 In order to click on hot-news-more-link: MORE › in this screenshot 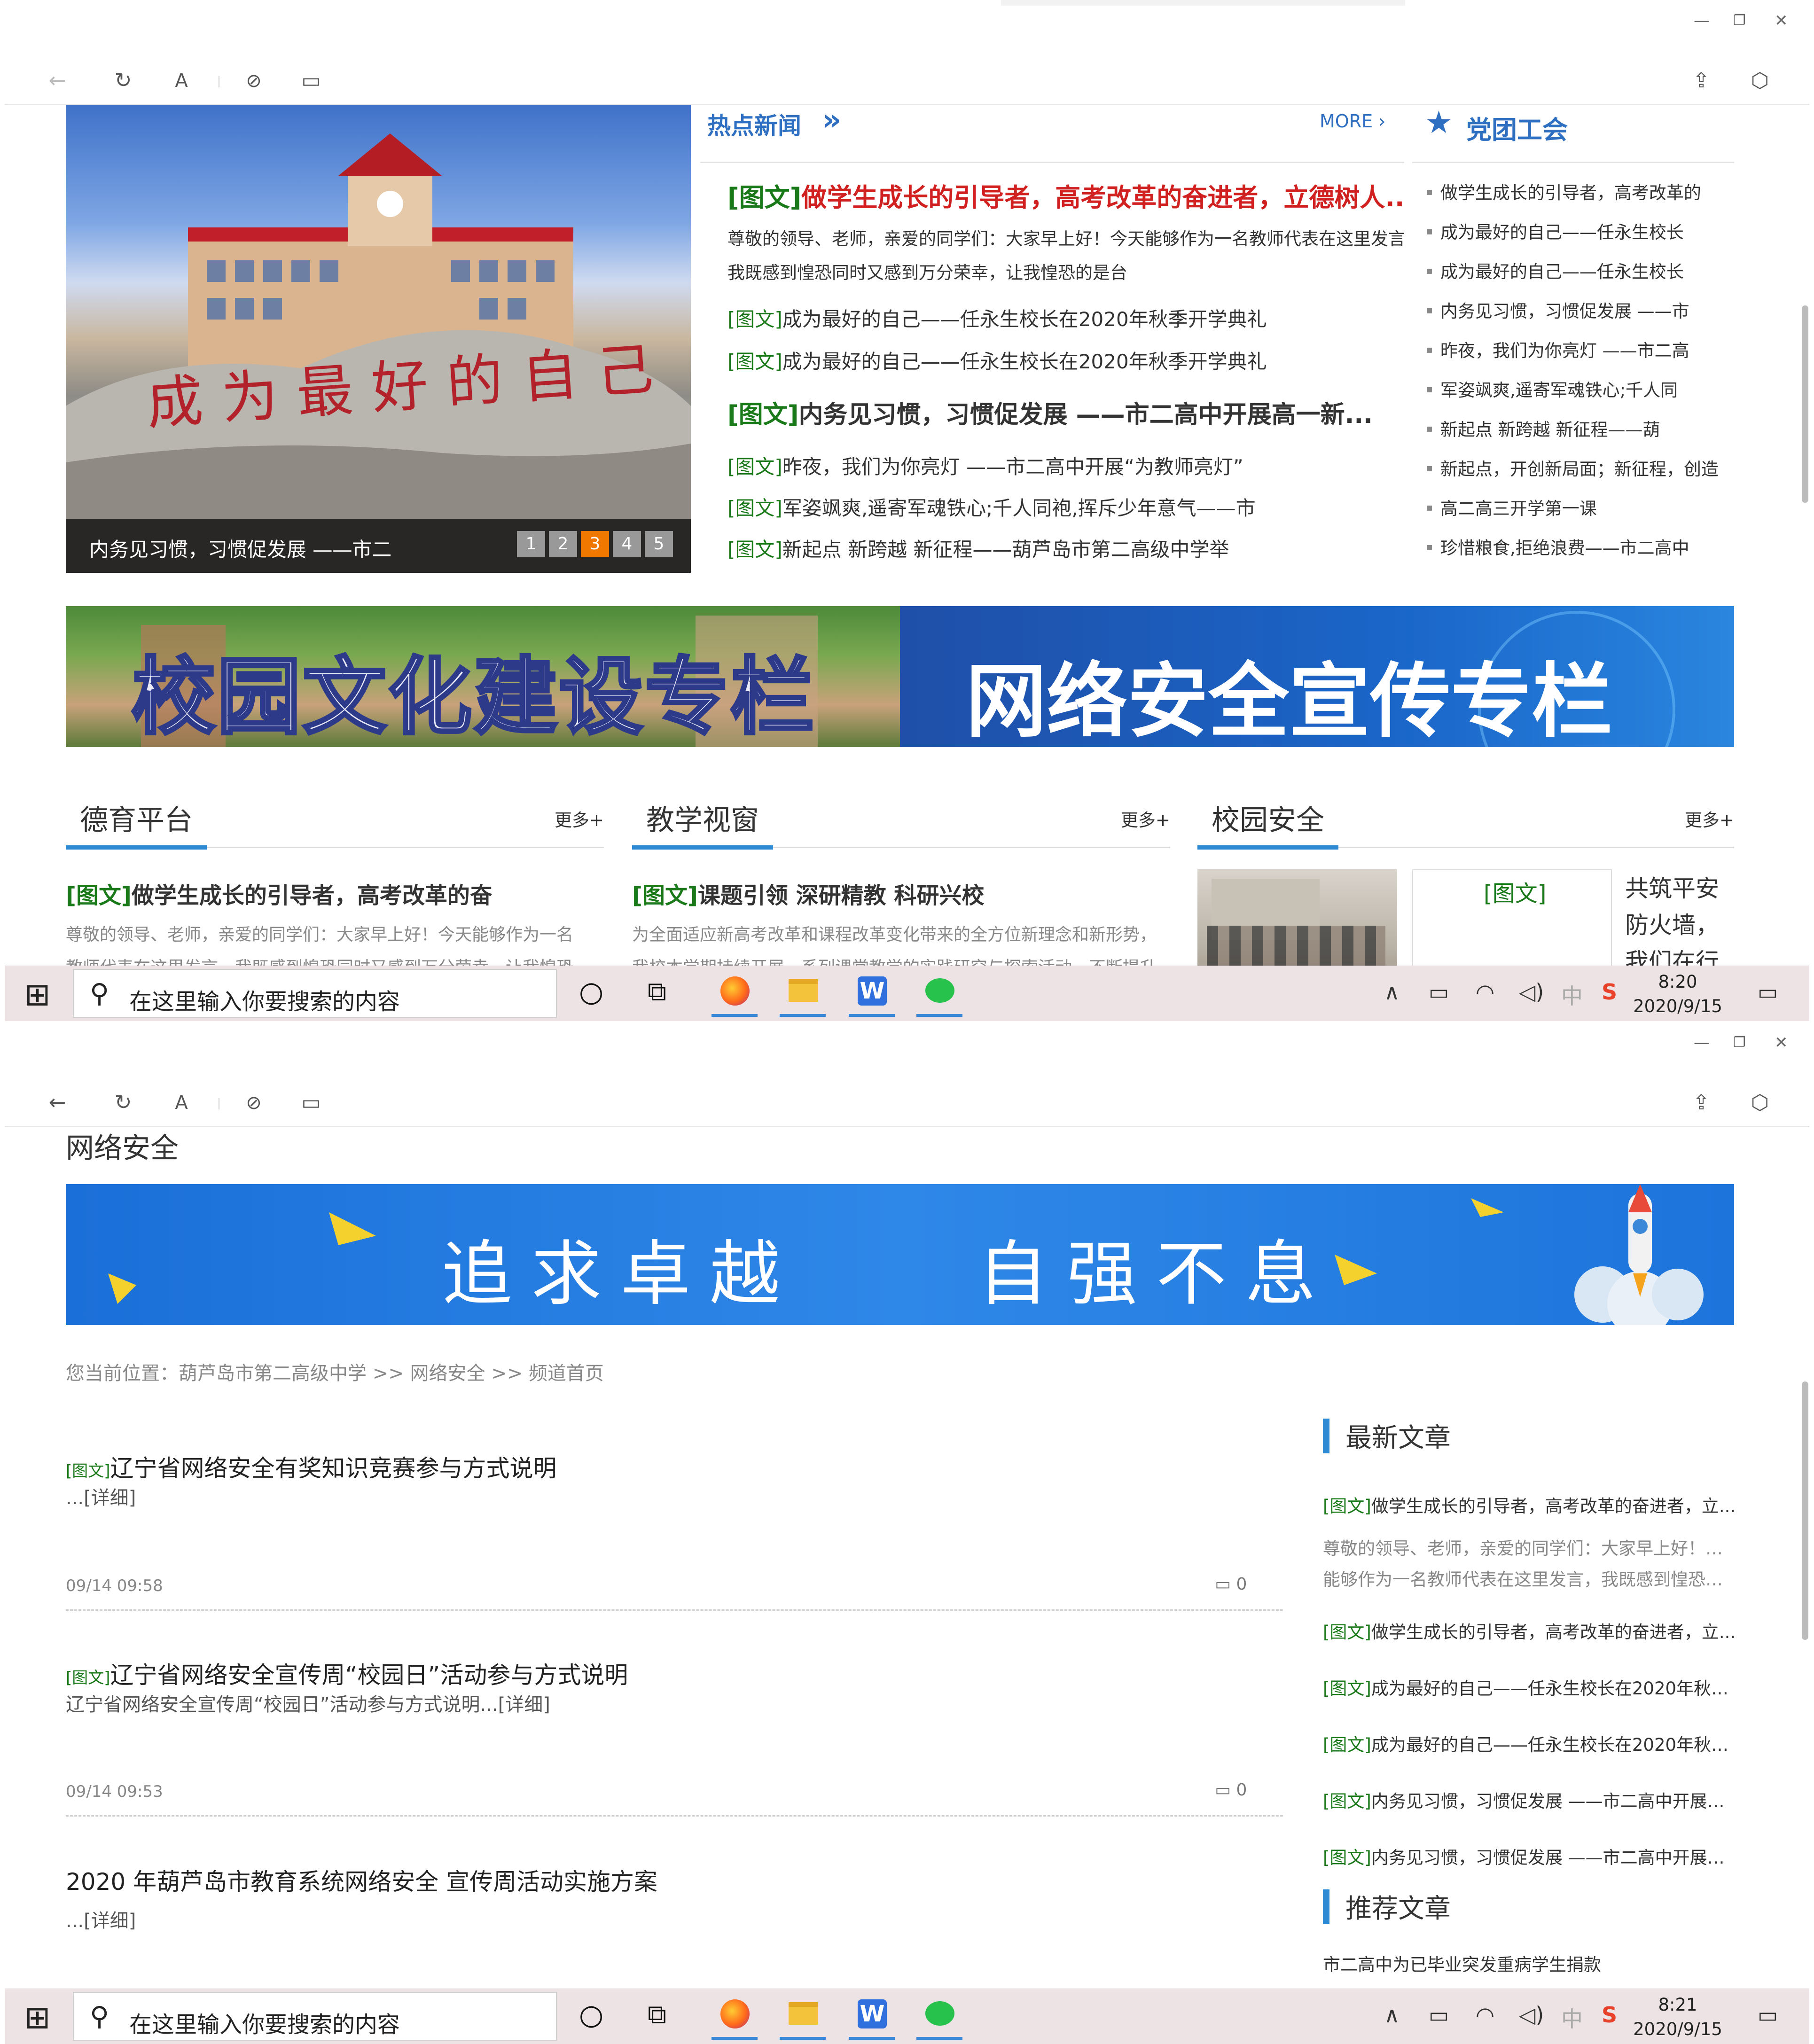, I will do `click(1353, 121)`.